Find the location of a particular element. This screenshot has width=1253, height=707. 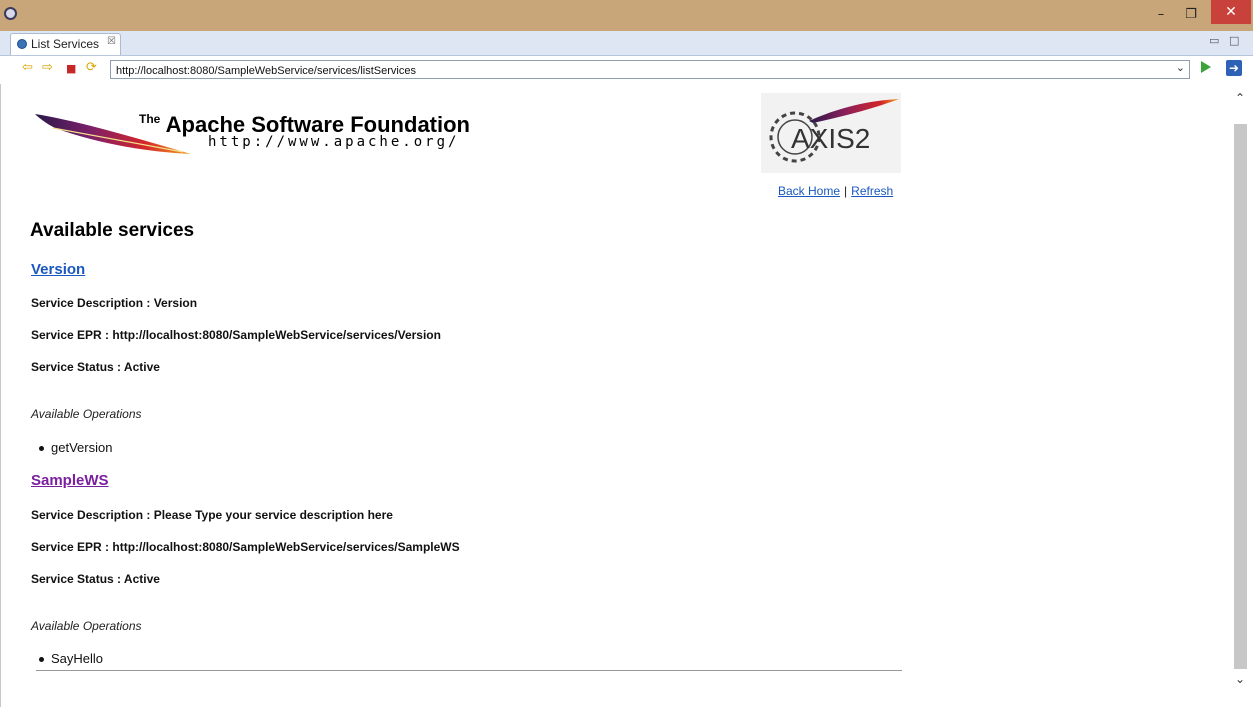

operation-name: SayHello is located at coordinates (77, 658).